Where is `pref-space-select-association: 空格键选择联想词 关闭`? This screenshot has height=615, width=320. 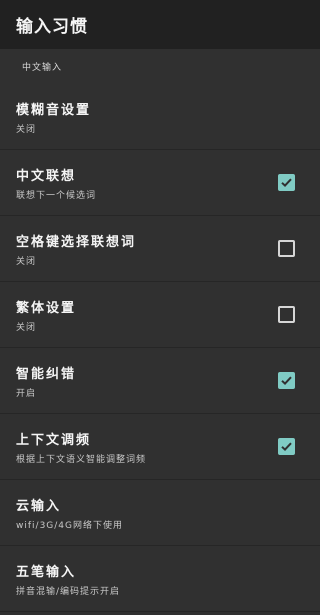 pref-space-select-association: 空格键选择联想词 关闭 is located at coordinates (160, 249).